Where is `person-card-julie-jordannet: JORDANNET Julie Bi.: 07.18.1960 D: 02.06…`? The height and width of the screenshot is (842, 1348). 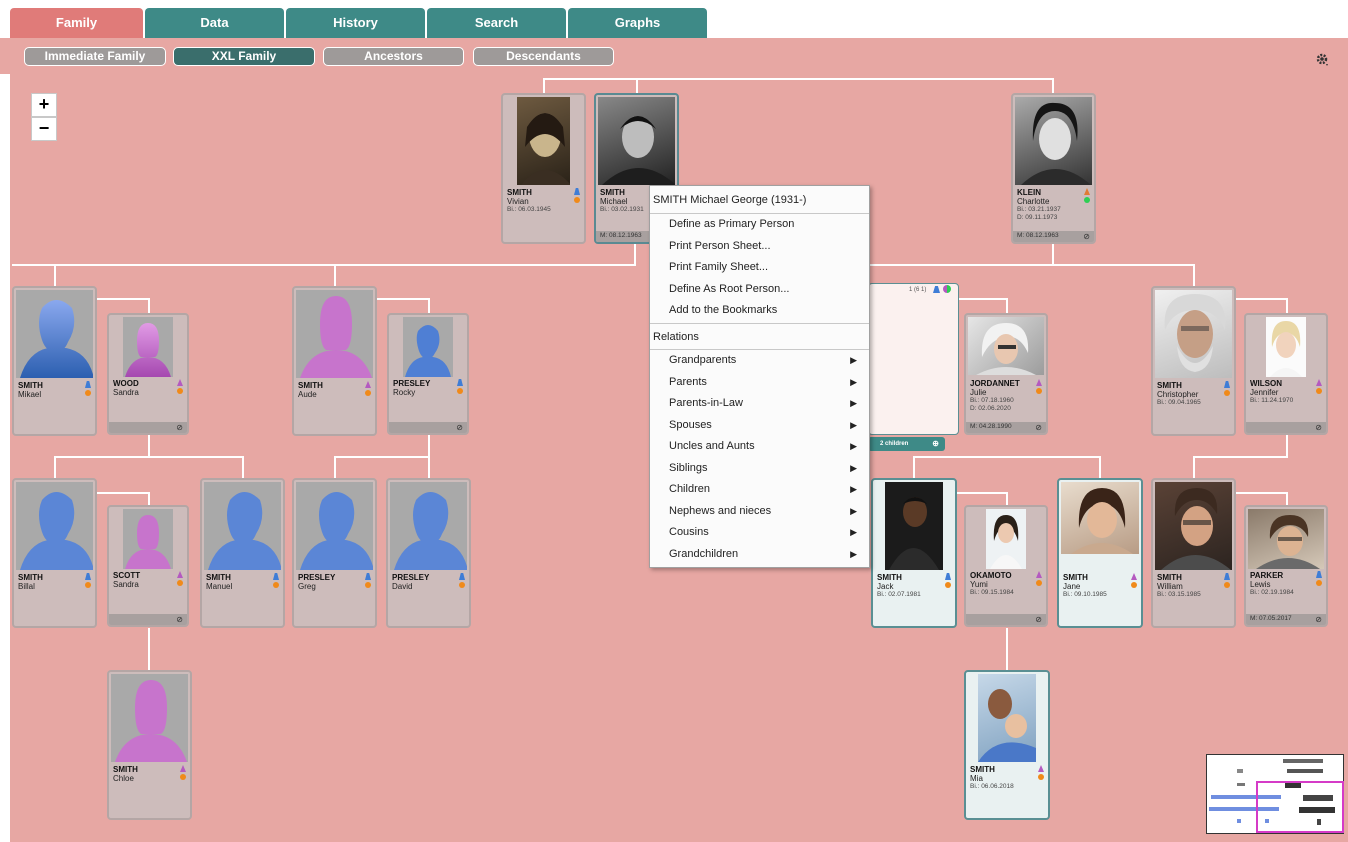
person-card-julie-jordannet: JORDANNET Julie Bi.: 07.18.1960 D: 02.06… is located at coordinates (1006, 374).